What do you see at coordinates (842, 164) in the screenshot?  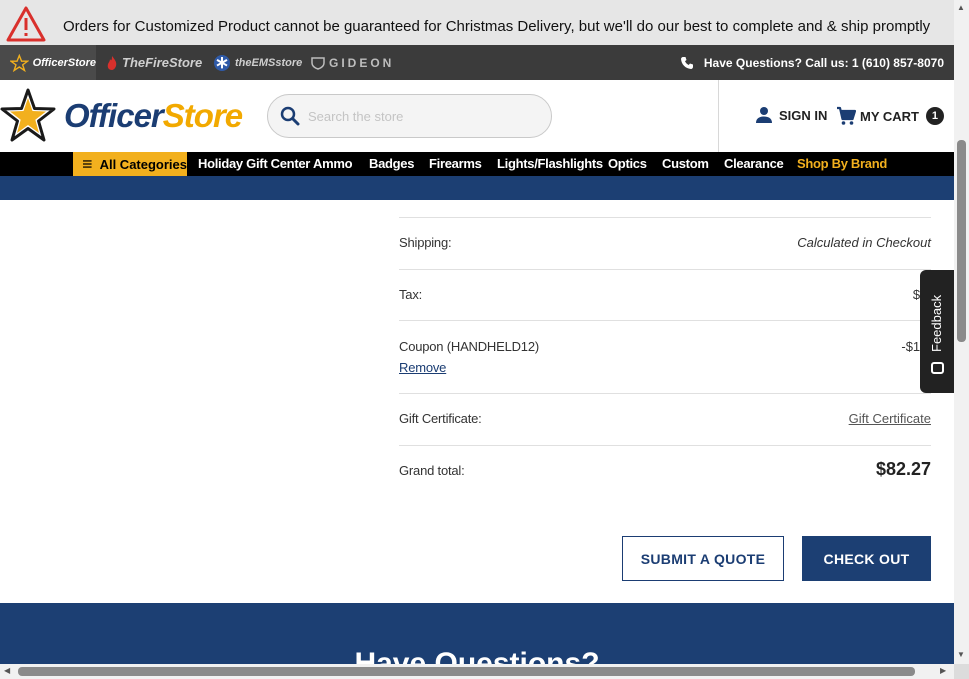 I see `nav-shop-by-brand: Shop By Brand` at bounding box center [842, 164].